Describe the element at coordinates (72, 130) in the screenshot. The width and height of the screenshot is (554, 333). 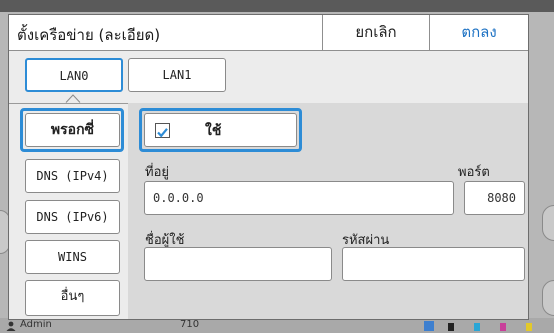
I see `sidebar-item-proxy: พรอกซี่` at that location.